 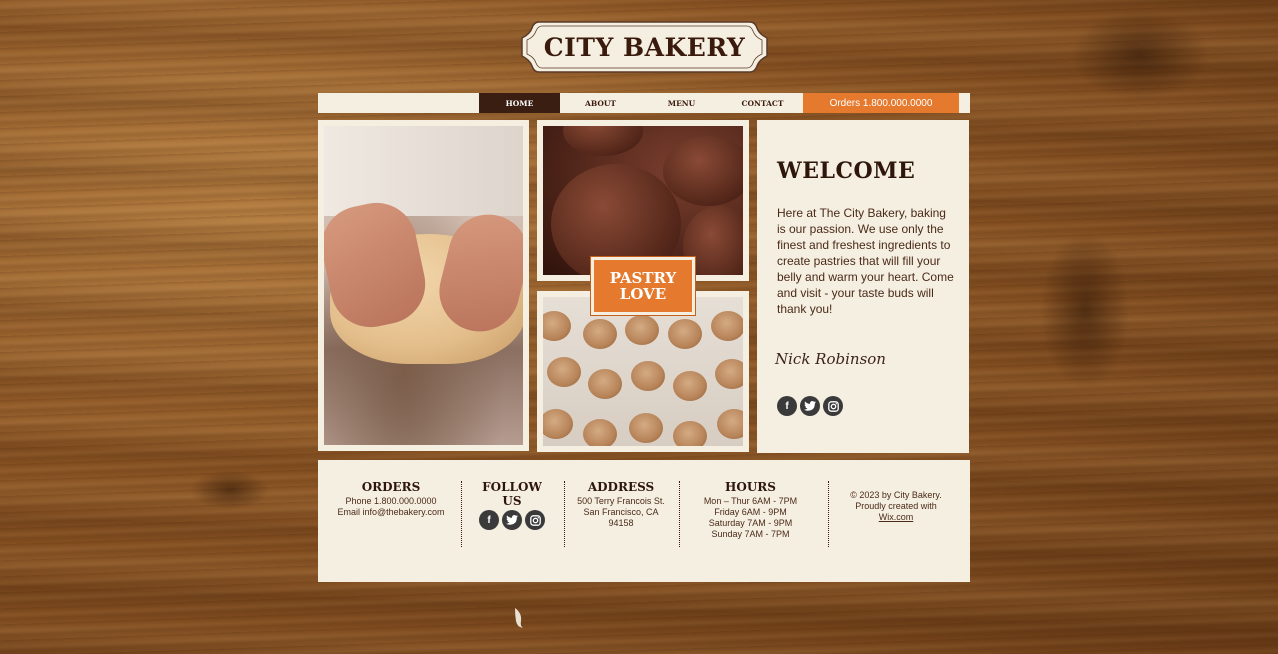 What do you see at coordinates (881, 103) in the screenshot?
I see `orders-phone-link: Orders 1.800.000.0000` at bounding box center [881, 103].